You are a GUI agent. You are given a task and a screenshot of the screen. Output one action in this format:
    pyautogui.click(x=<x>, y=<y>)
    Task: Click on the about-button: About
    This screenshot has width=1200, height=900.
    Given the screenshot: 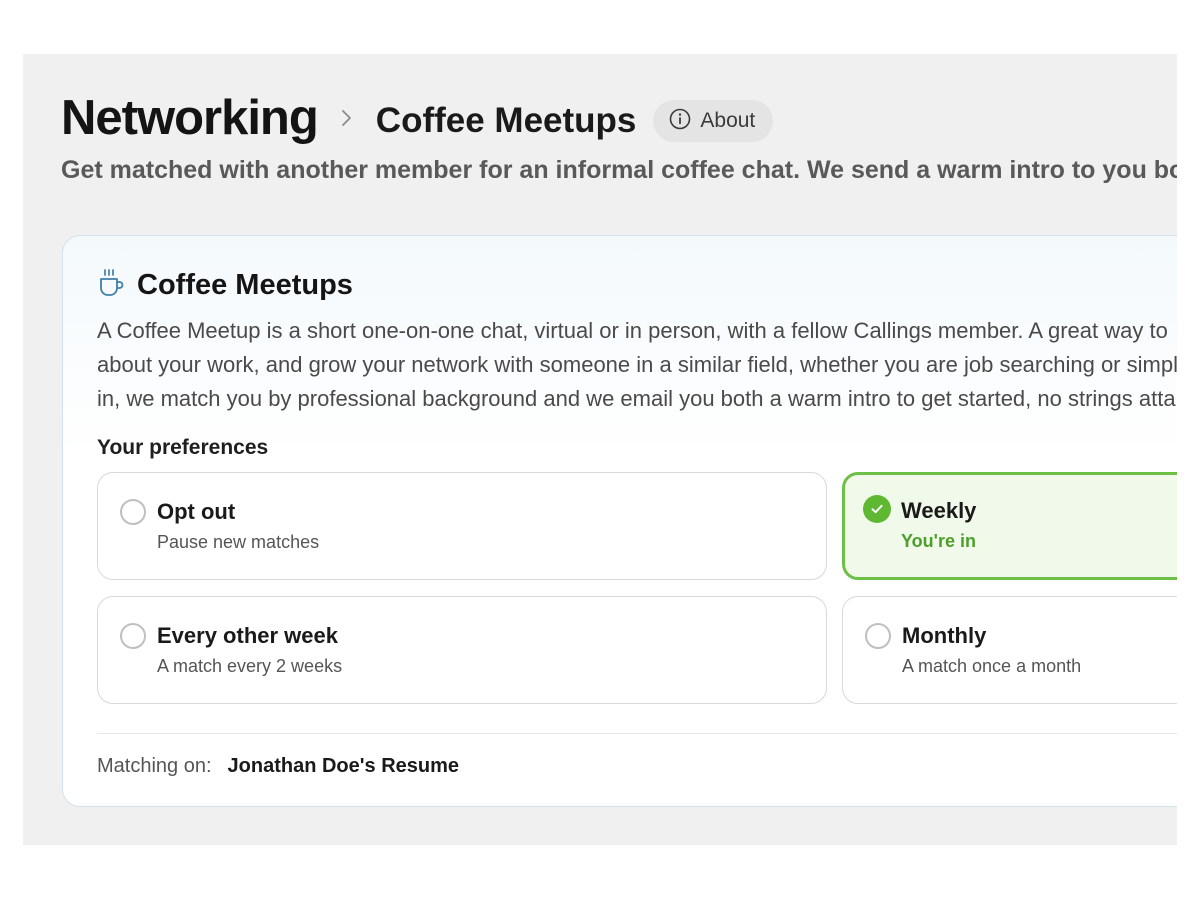 What is the action you would take?
    pyautogui.click(x=713, y=121)
    